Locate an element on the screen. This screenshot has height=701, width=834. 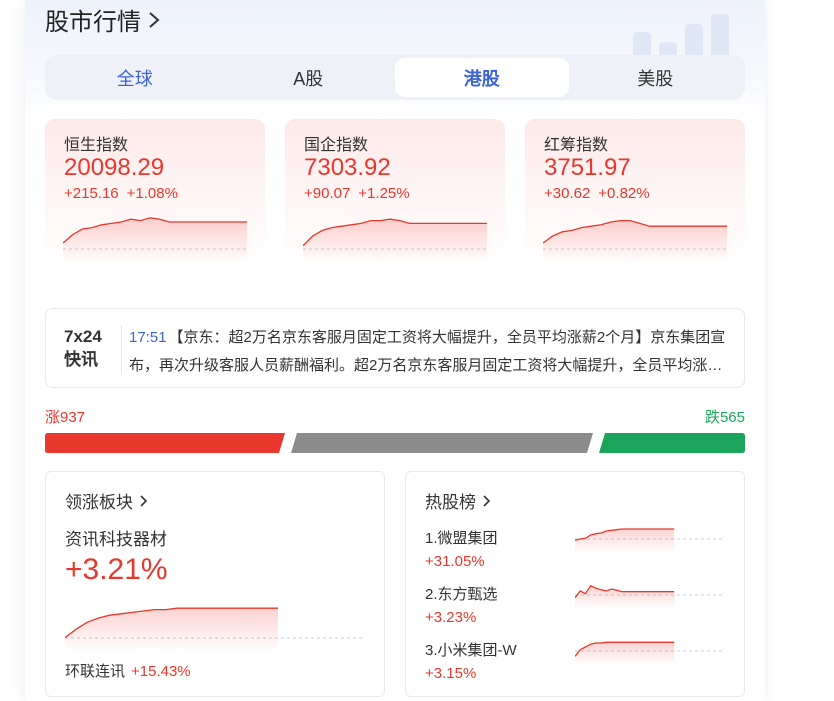
tab-global: 全球 is located at coordinates (135, 77).